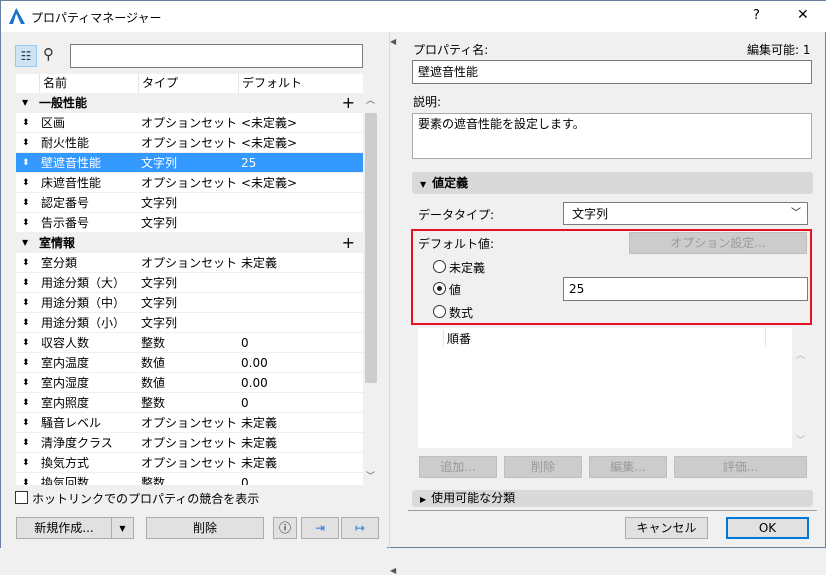  What do you see at coordinates (612, 183) in the screenshot?
I see `value-definition-header: ▼ 値定義` at bounding box center [612, 183].